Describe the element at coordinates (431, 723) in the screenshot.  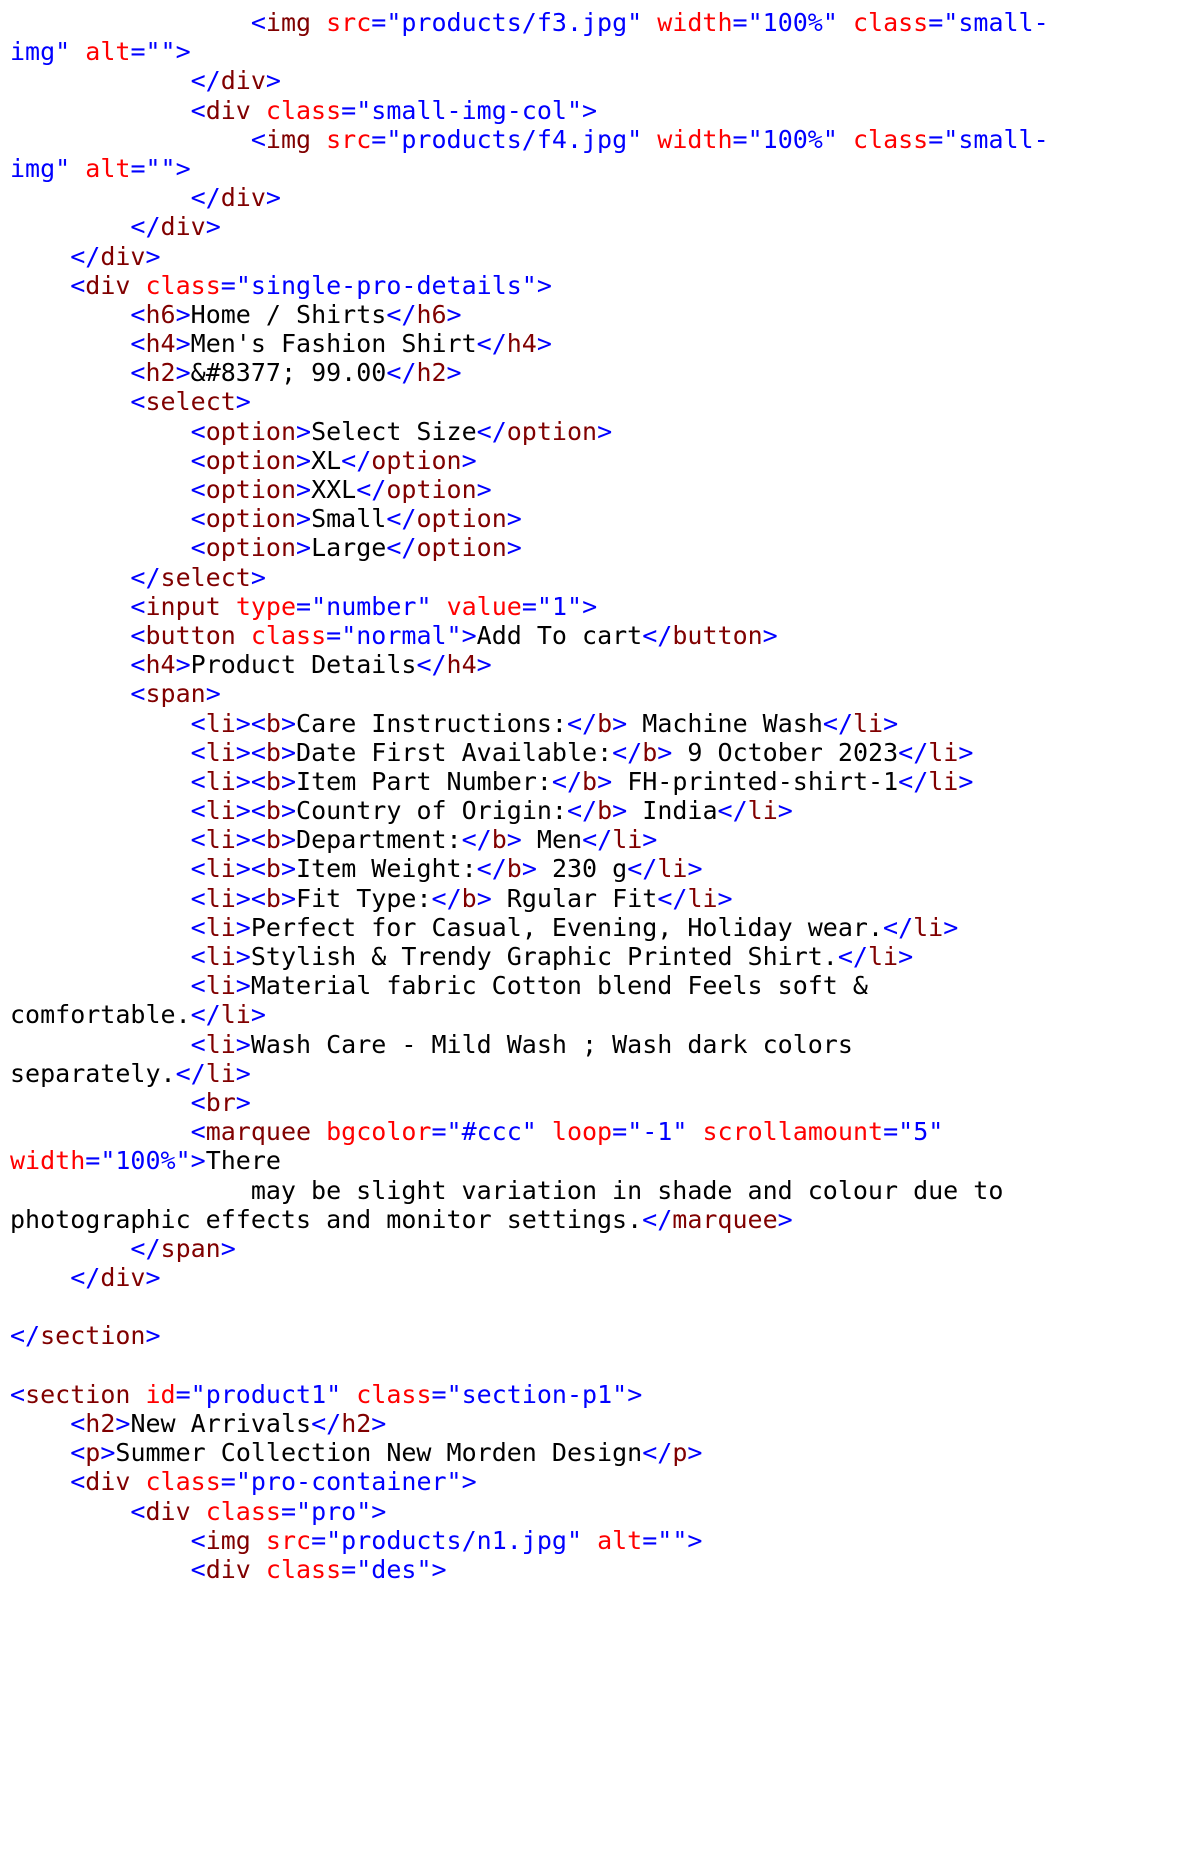
I see `text-content: Care Instructions:` at that location.